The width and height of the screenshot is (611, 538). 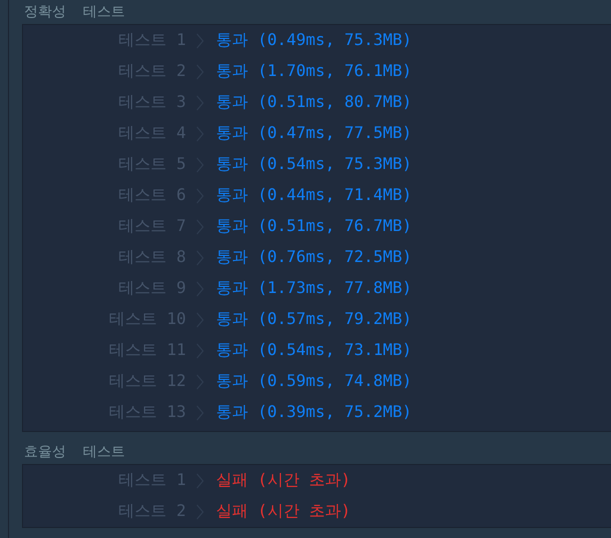 What do you see at coordinates (314, 319) in the screenshot?
I see `test-result: 통과 (0.57ms, 79.2MB)` at bounding box center [314, 319].